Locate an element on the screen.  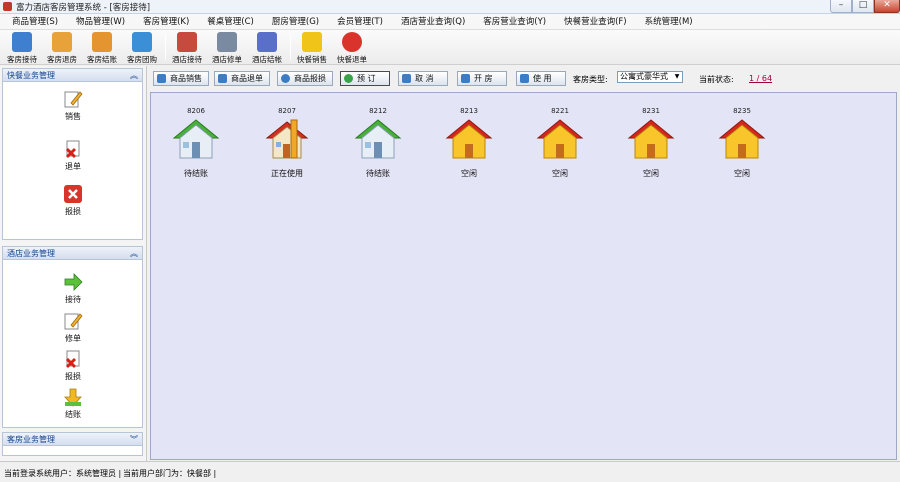
maximize-button: □ is located at coordinates (863, 6).